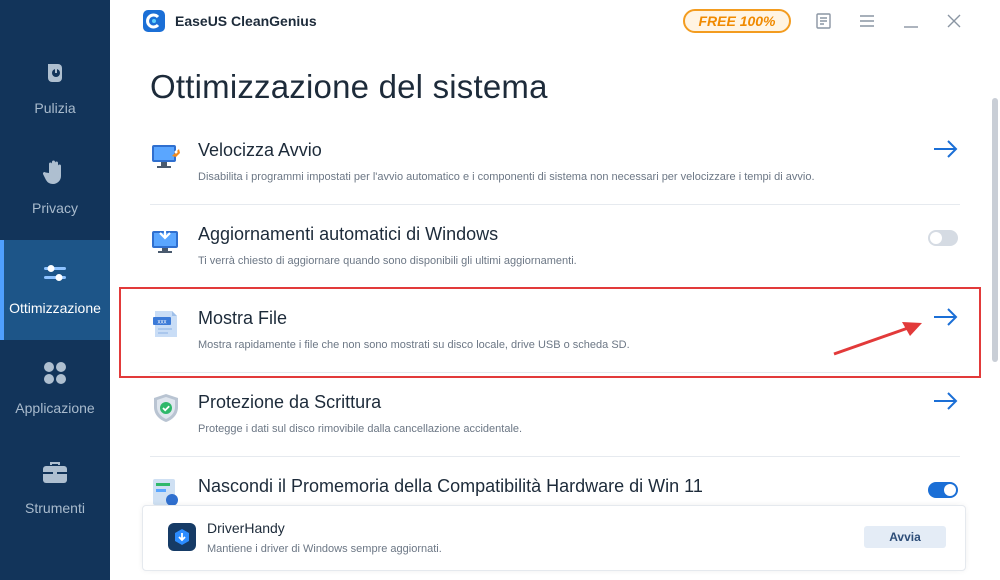  What do you see at coordinates (824, 21) in the screenshot?
I see `feedback-icon` at bounding box center [824, 21].